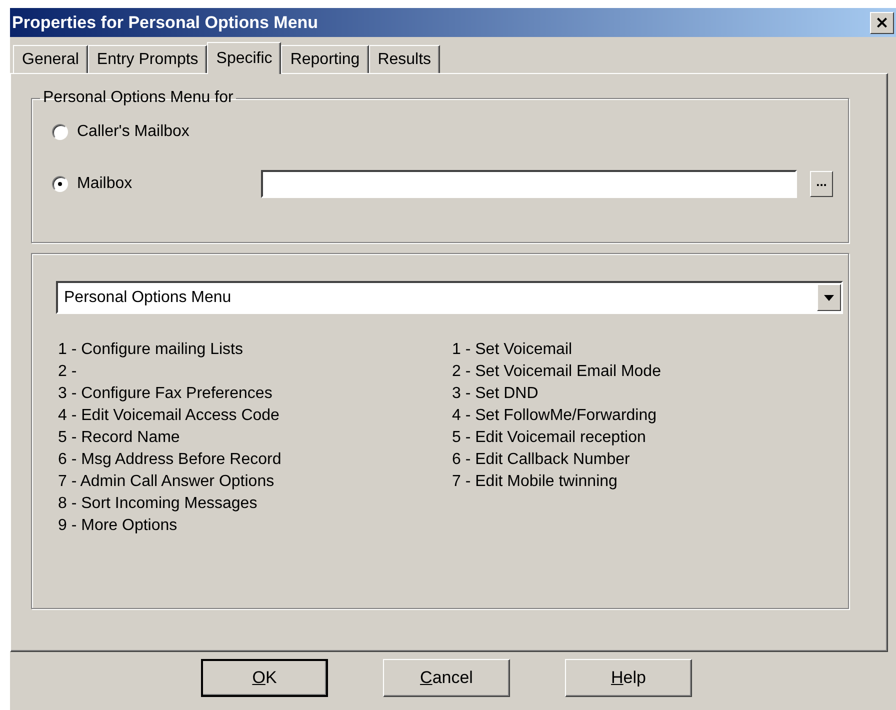 This screenshot has width=896, height=710. Describe the element at coordinates (446, 678) in the screenshot. I see `dialog-button: Cancel` at that location.